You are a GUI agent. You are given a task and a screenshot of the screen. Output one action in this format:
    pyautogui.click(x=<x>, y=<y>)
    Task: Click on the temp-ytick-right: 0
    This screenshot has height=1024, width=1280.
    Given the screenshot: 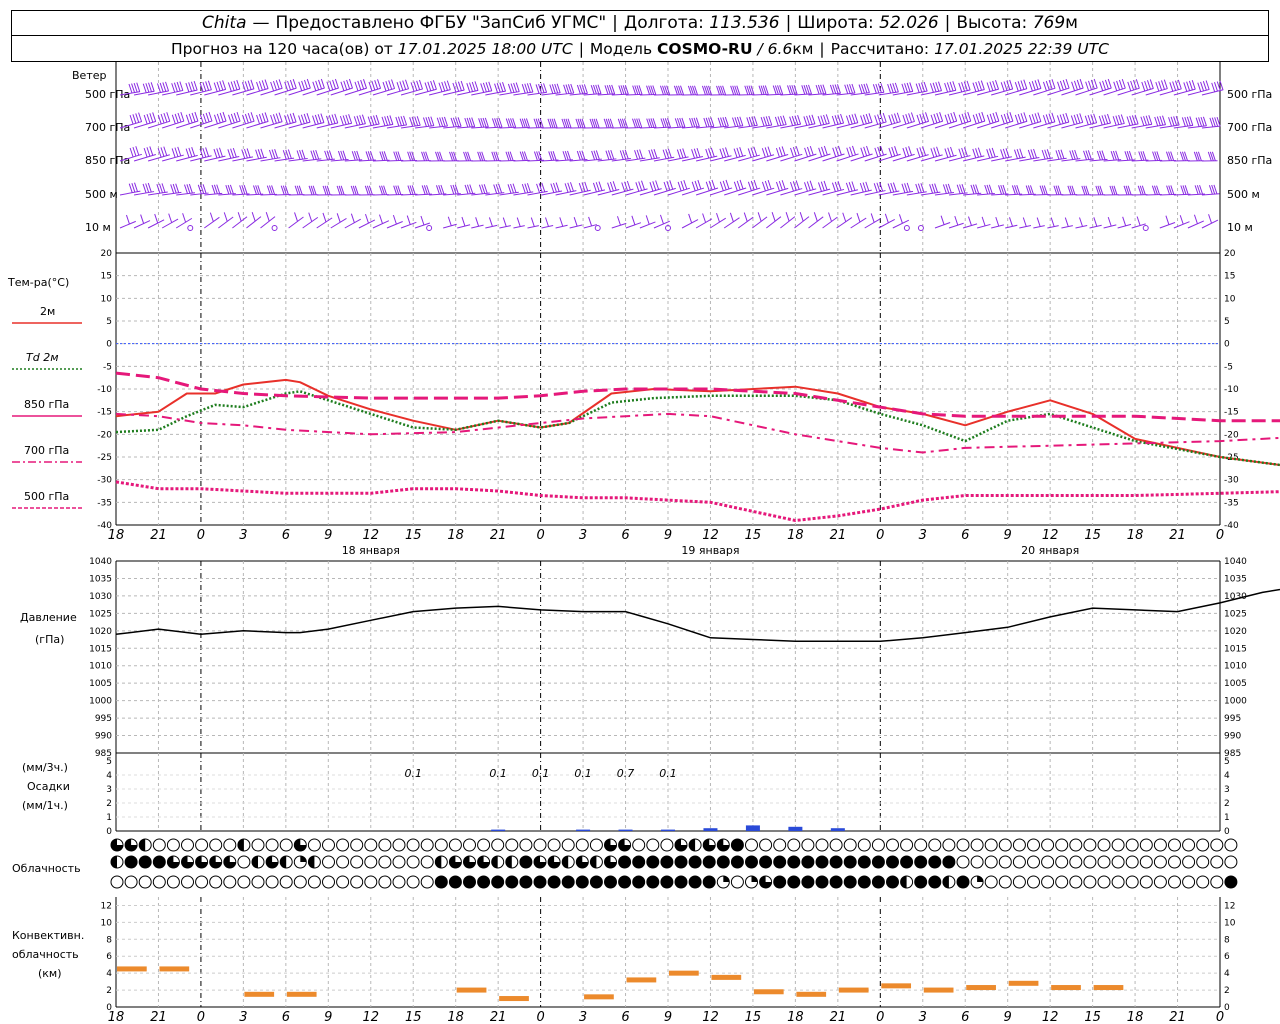 What is the action you would take?
    pyautogui.click(x=1227, y=345)
    